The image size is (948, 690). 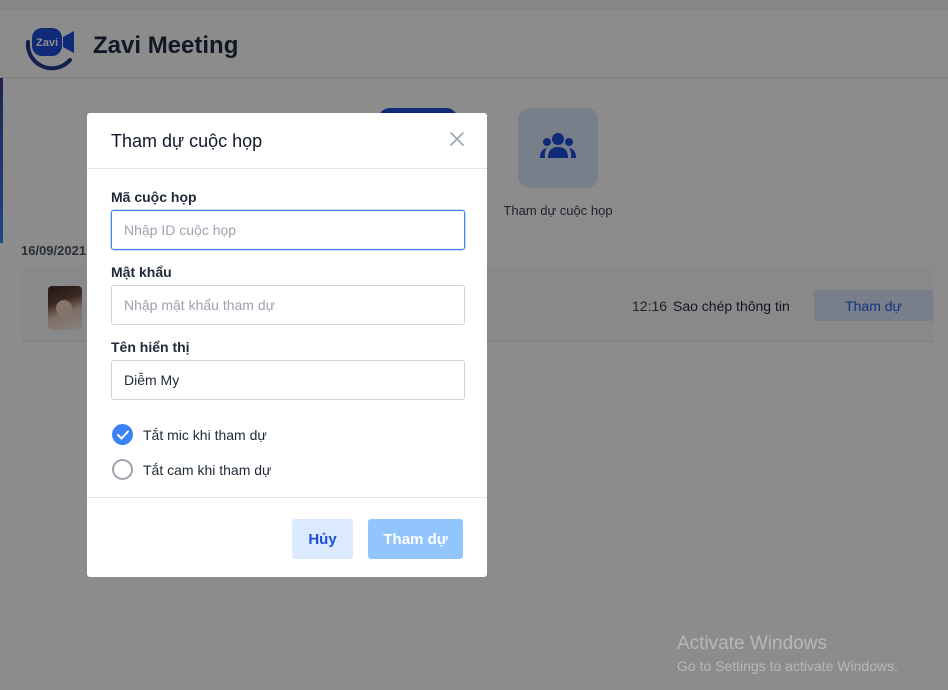 I want to click on dialog-footer: Hủy Tham dự, so click(x=287, y=537).